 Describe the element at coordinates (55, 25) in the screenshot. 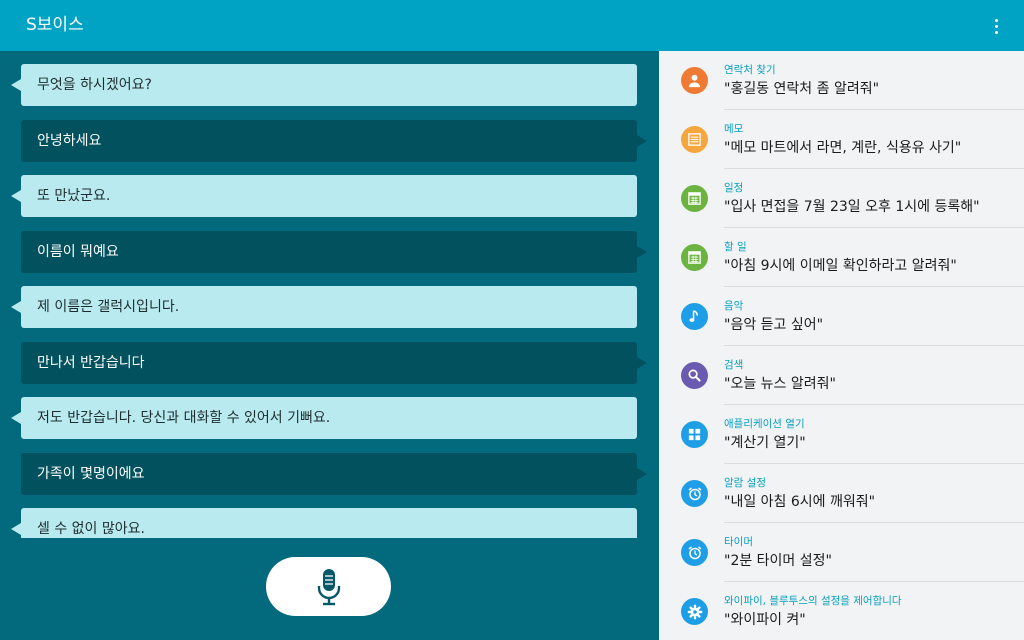

I see `app-title: S보이스` at that location.